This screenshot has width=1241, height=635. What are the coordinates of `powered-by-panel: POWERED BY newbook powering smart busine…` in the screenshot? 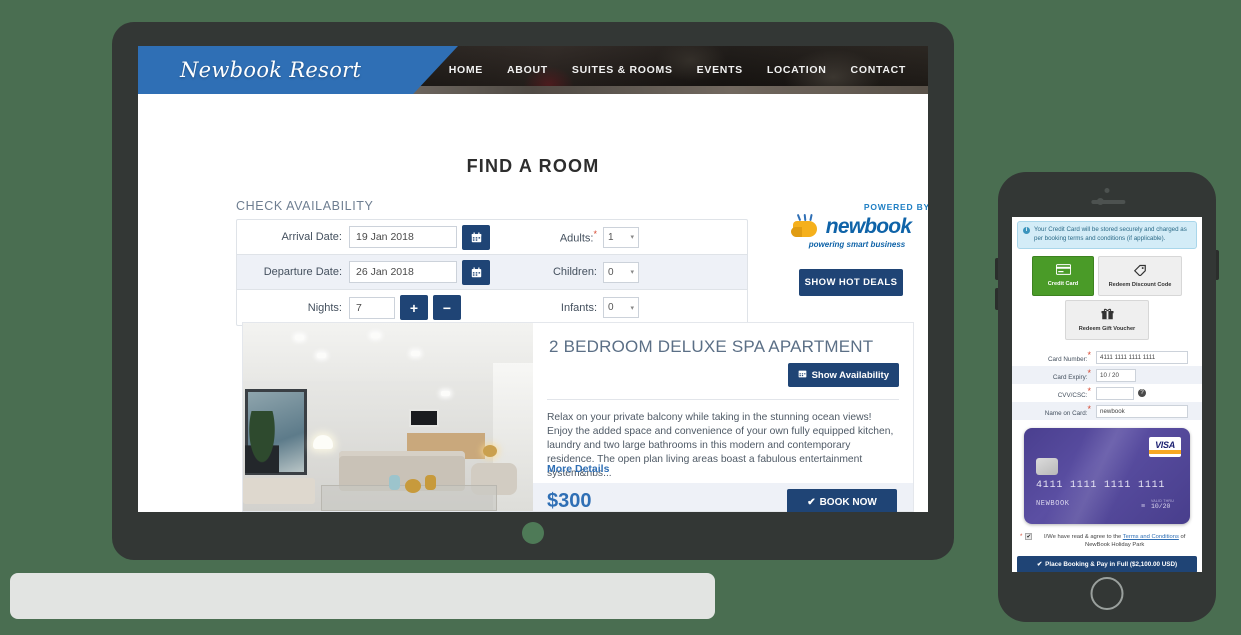 It's located at (847, 249).